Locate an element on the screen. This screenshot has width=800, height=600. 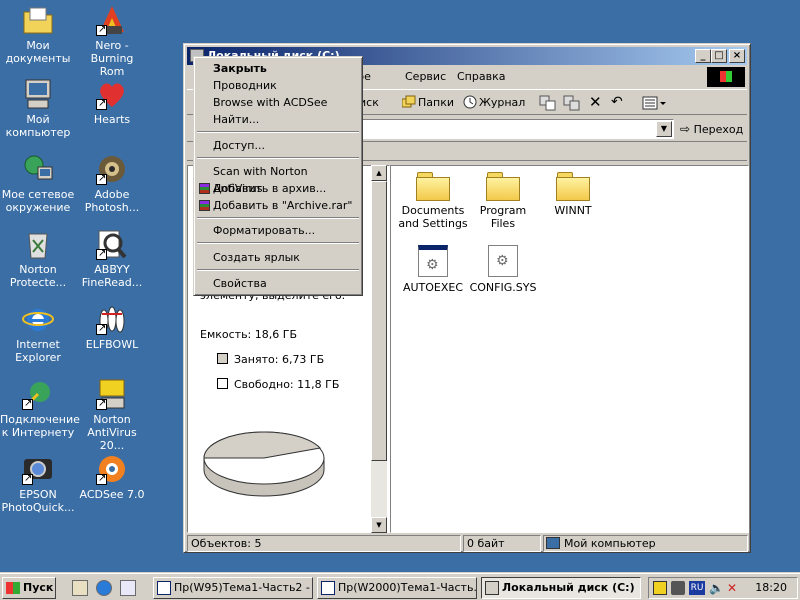
file-item: Program Files is located at coordinates (503, 201).